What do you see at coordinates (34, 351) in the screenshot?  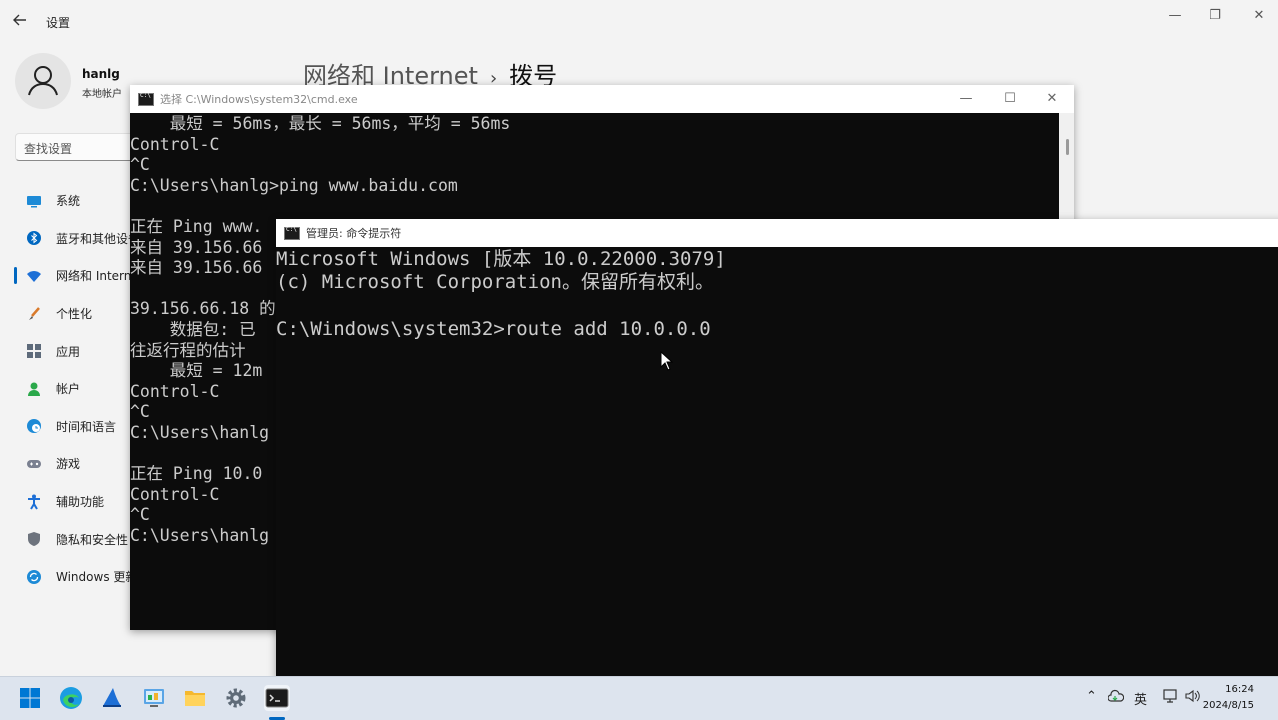 I see `apps-icon` at bounding box center [34, 351].